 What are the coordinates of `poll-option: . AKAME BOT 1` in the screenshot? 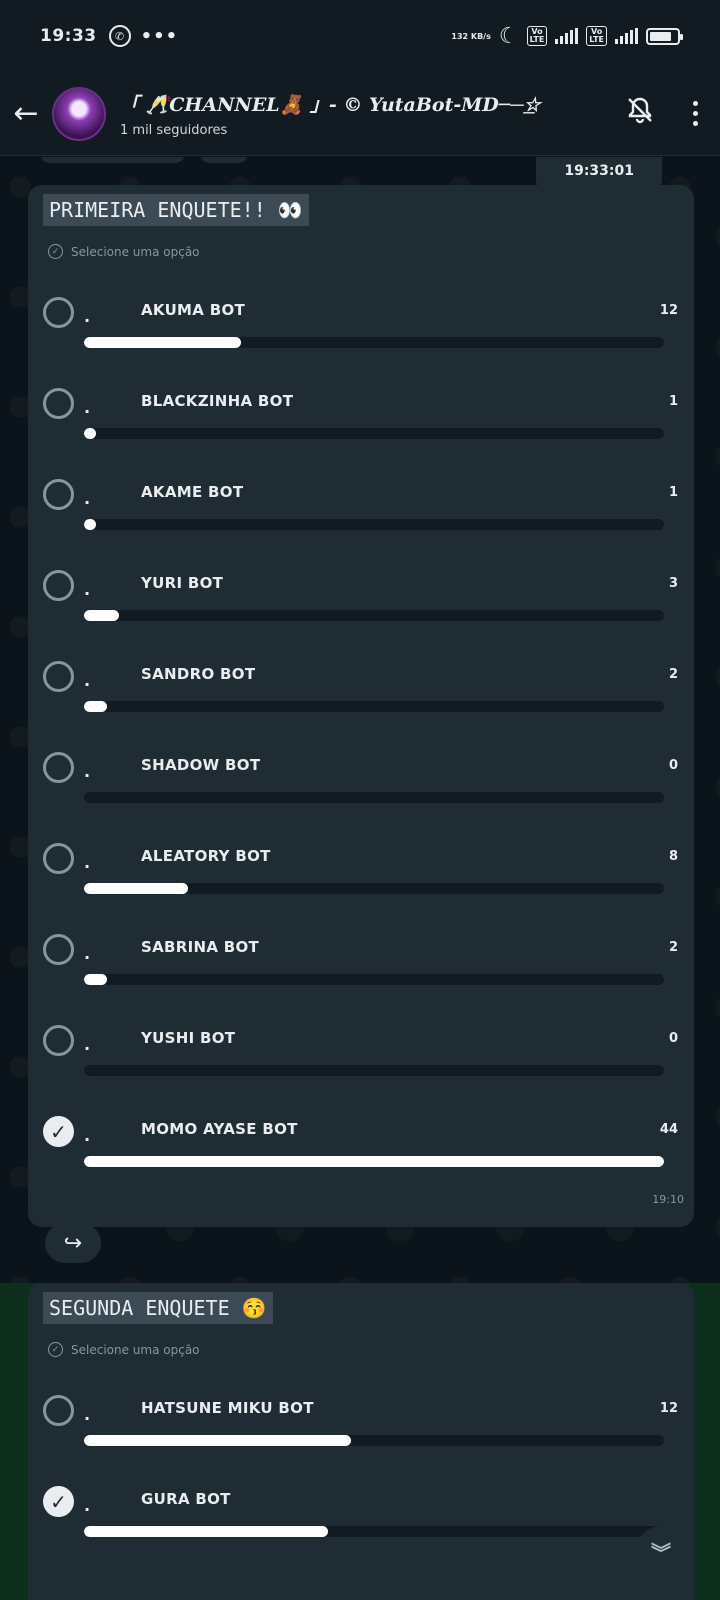 It's located at (361, 524).